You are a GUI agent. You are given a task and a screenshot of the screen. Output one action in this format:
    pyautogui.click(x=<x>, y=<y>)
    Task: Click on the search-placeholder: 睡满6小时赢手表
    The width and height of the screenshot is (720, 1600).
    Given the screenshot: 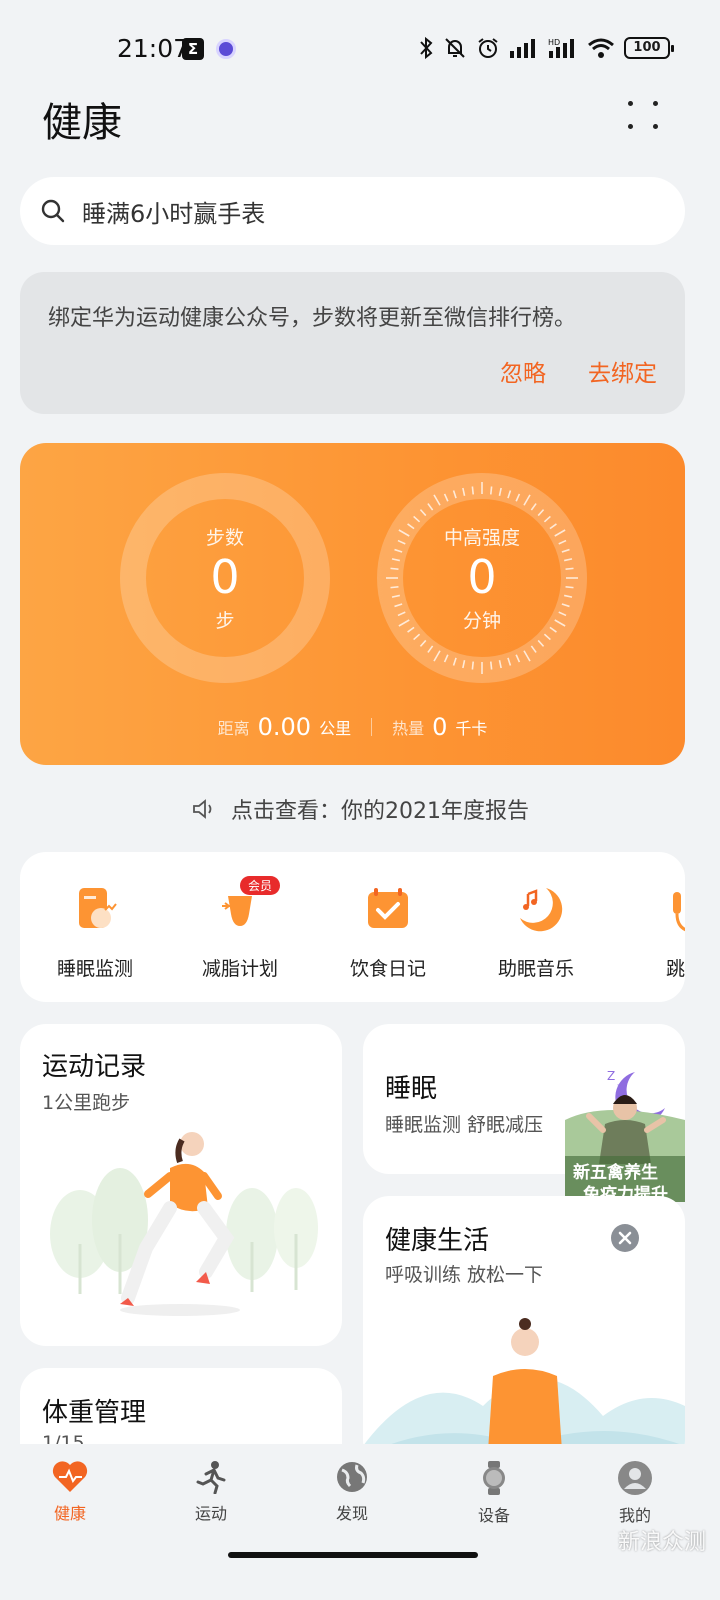 What is the action you would take?
    pyautogui.click(x=174, y=213)
    